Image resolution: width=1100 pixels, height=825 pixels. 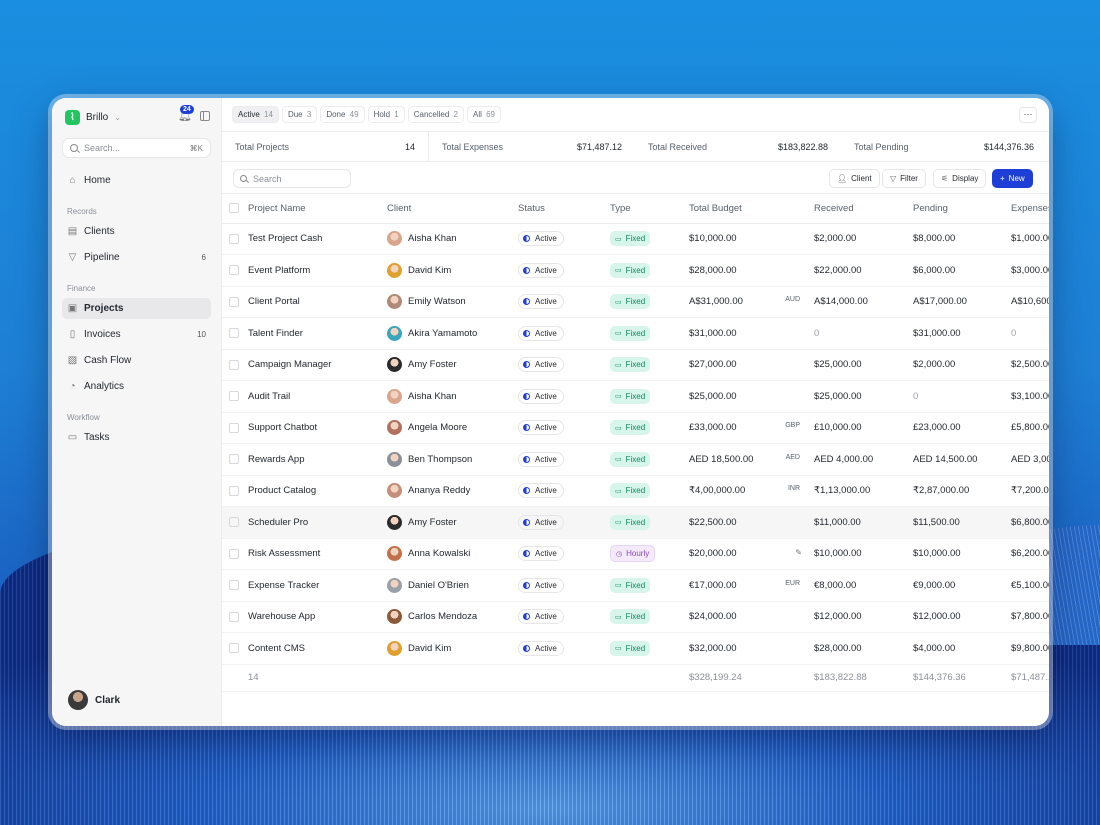 What do you see at coordinates (633, 554) in the screenshot?
I see `type-badge: ◷ Hourly` at bounding box center [633, 554].